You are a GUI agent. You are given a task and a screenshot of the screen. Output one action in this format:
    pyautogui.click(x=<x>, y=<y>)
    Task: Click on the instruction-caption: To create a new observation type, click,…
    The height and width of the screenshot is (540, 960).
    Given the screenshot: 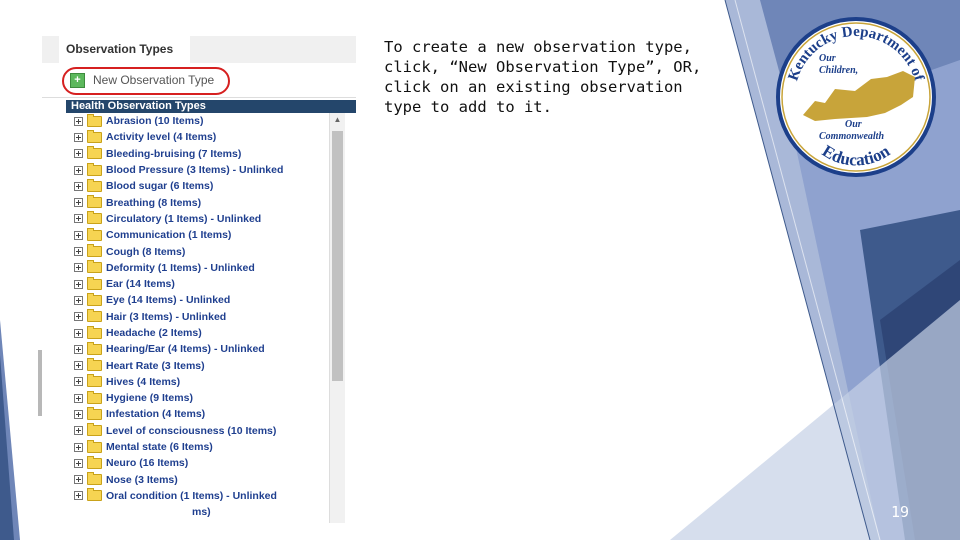 What is the action you would take?
    pyautogui.click(x=543, y=77)
    